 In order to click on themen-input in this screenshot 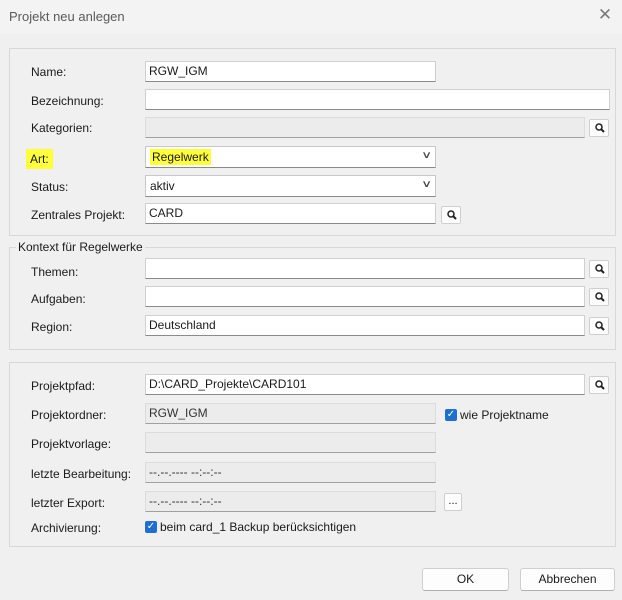, I will do `click(365, 268)`.